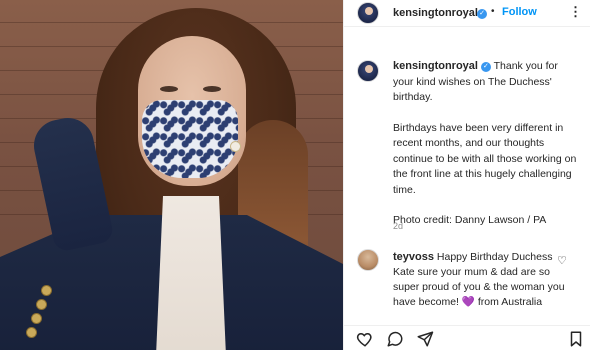 Image resolution: width=590 pixels, height=350 pixels. I want to click on comment-username: teyvoss, so click(413, 257).